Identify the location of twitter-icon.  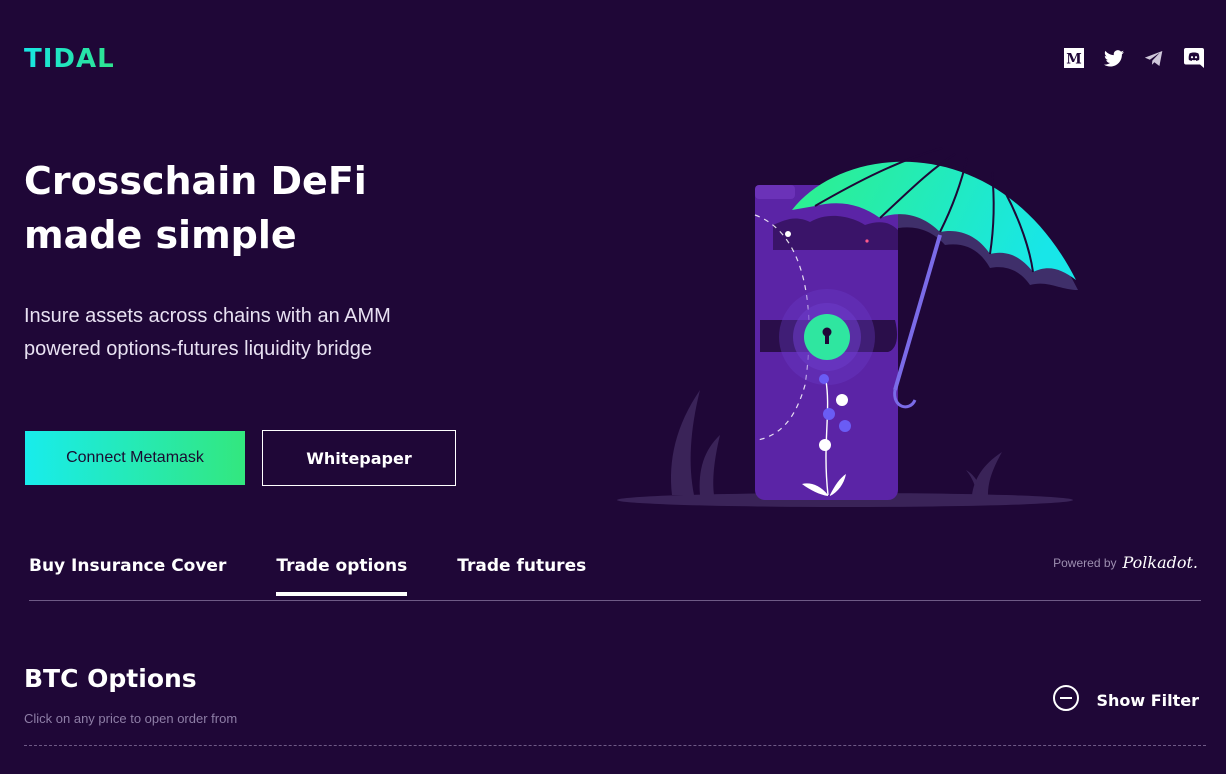
(1114, 58).